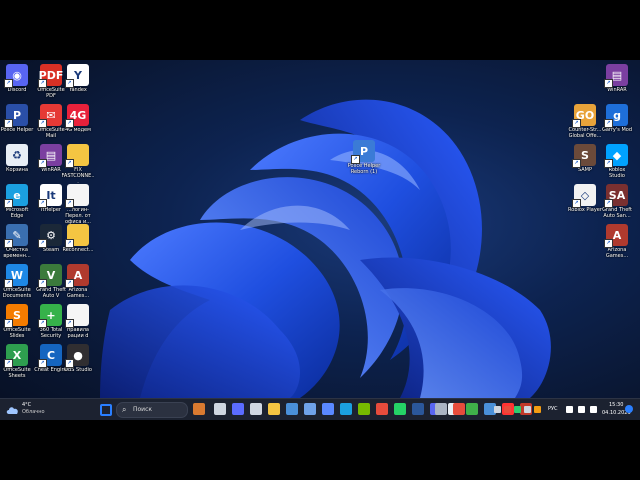  I want to click on documents-icon: W ↗, so click(16, 276).